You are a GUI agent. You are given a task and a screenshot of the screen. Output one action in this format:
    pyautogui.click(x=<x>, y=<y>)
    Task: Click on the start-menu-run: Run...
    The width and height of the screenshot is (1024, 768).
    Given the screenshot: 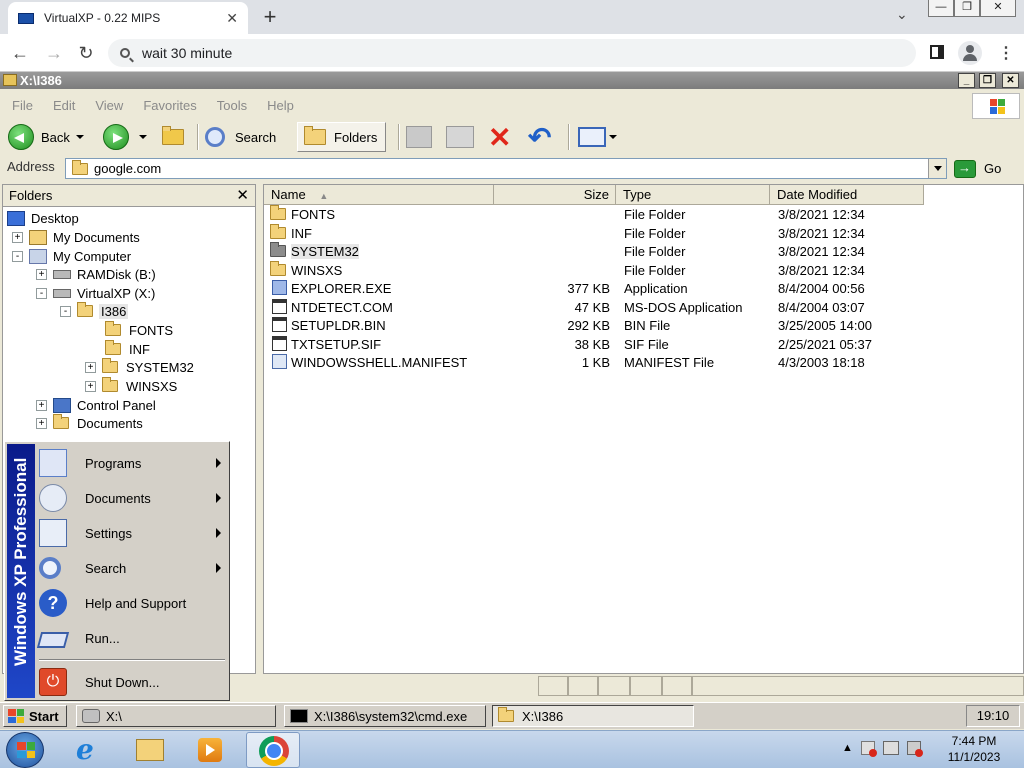 What is the action you would take?
    pyautogui.click(x=132, y=638)
    